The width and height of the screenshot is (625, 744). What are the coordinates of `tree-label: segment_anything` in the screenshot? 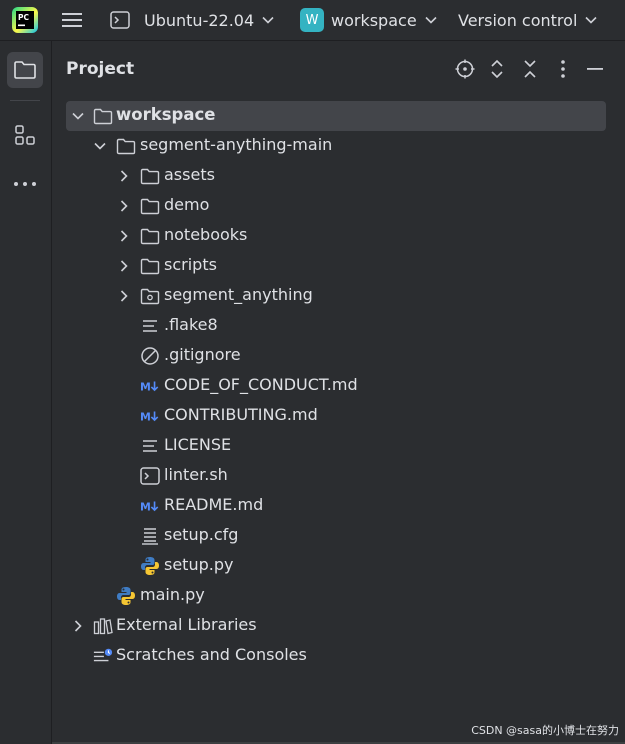 It's located at (238, 294).